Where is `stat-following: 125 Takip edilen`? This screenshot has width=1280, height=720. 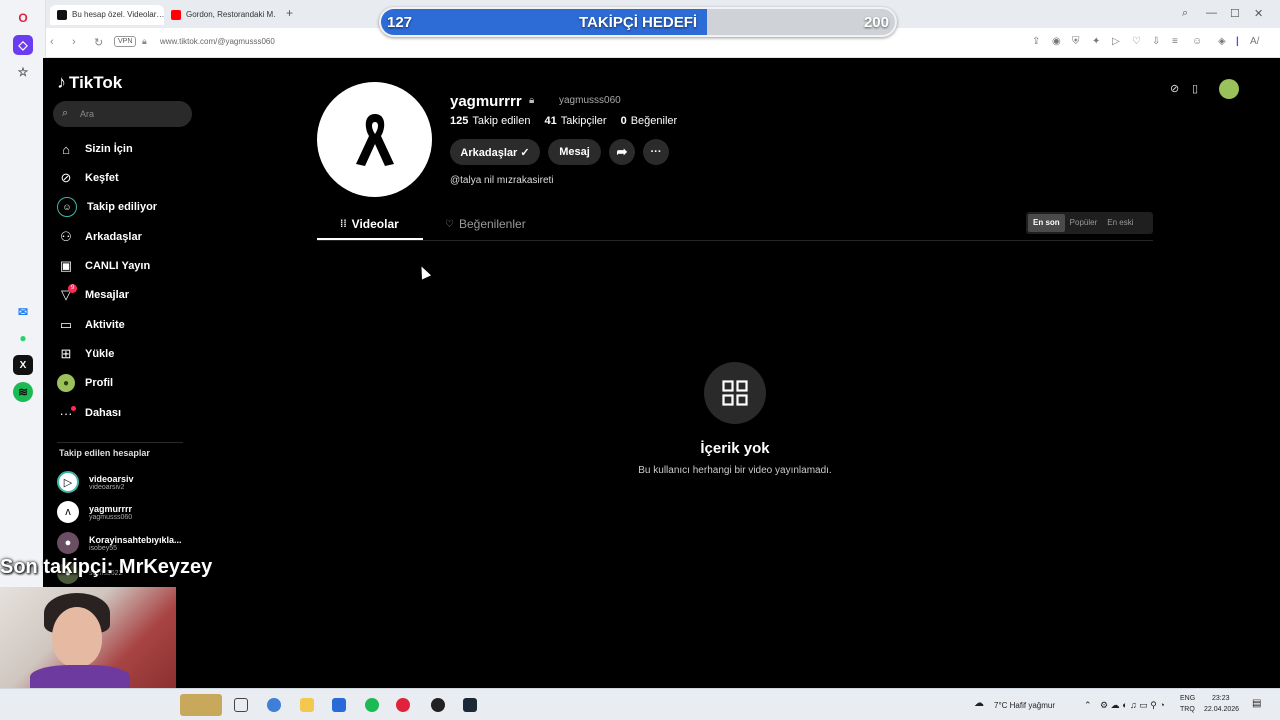 stat-following: 125 Takip edilen is located at coordinates (490, 121).